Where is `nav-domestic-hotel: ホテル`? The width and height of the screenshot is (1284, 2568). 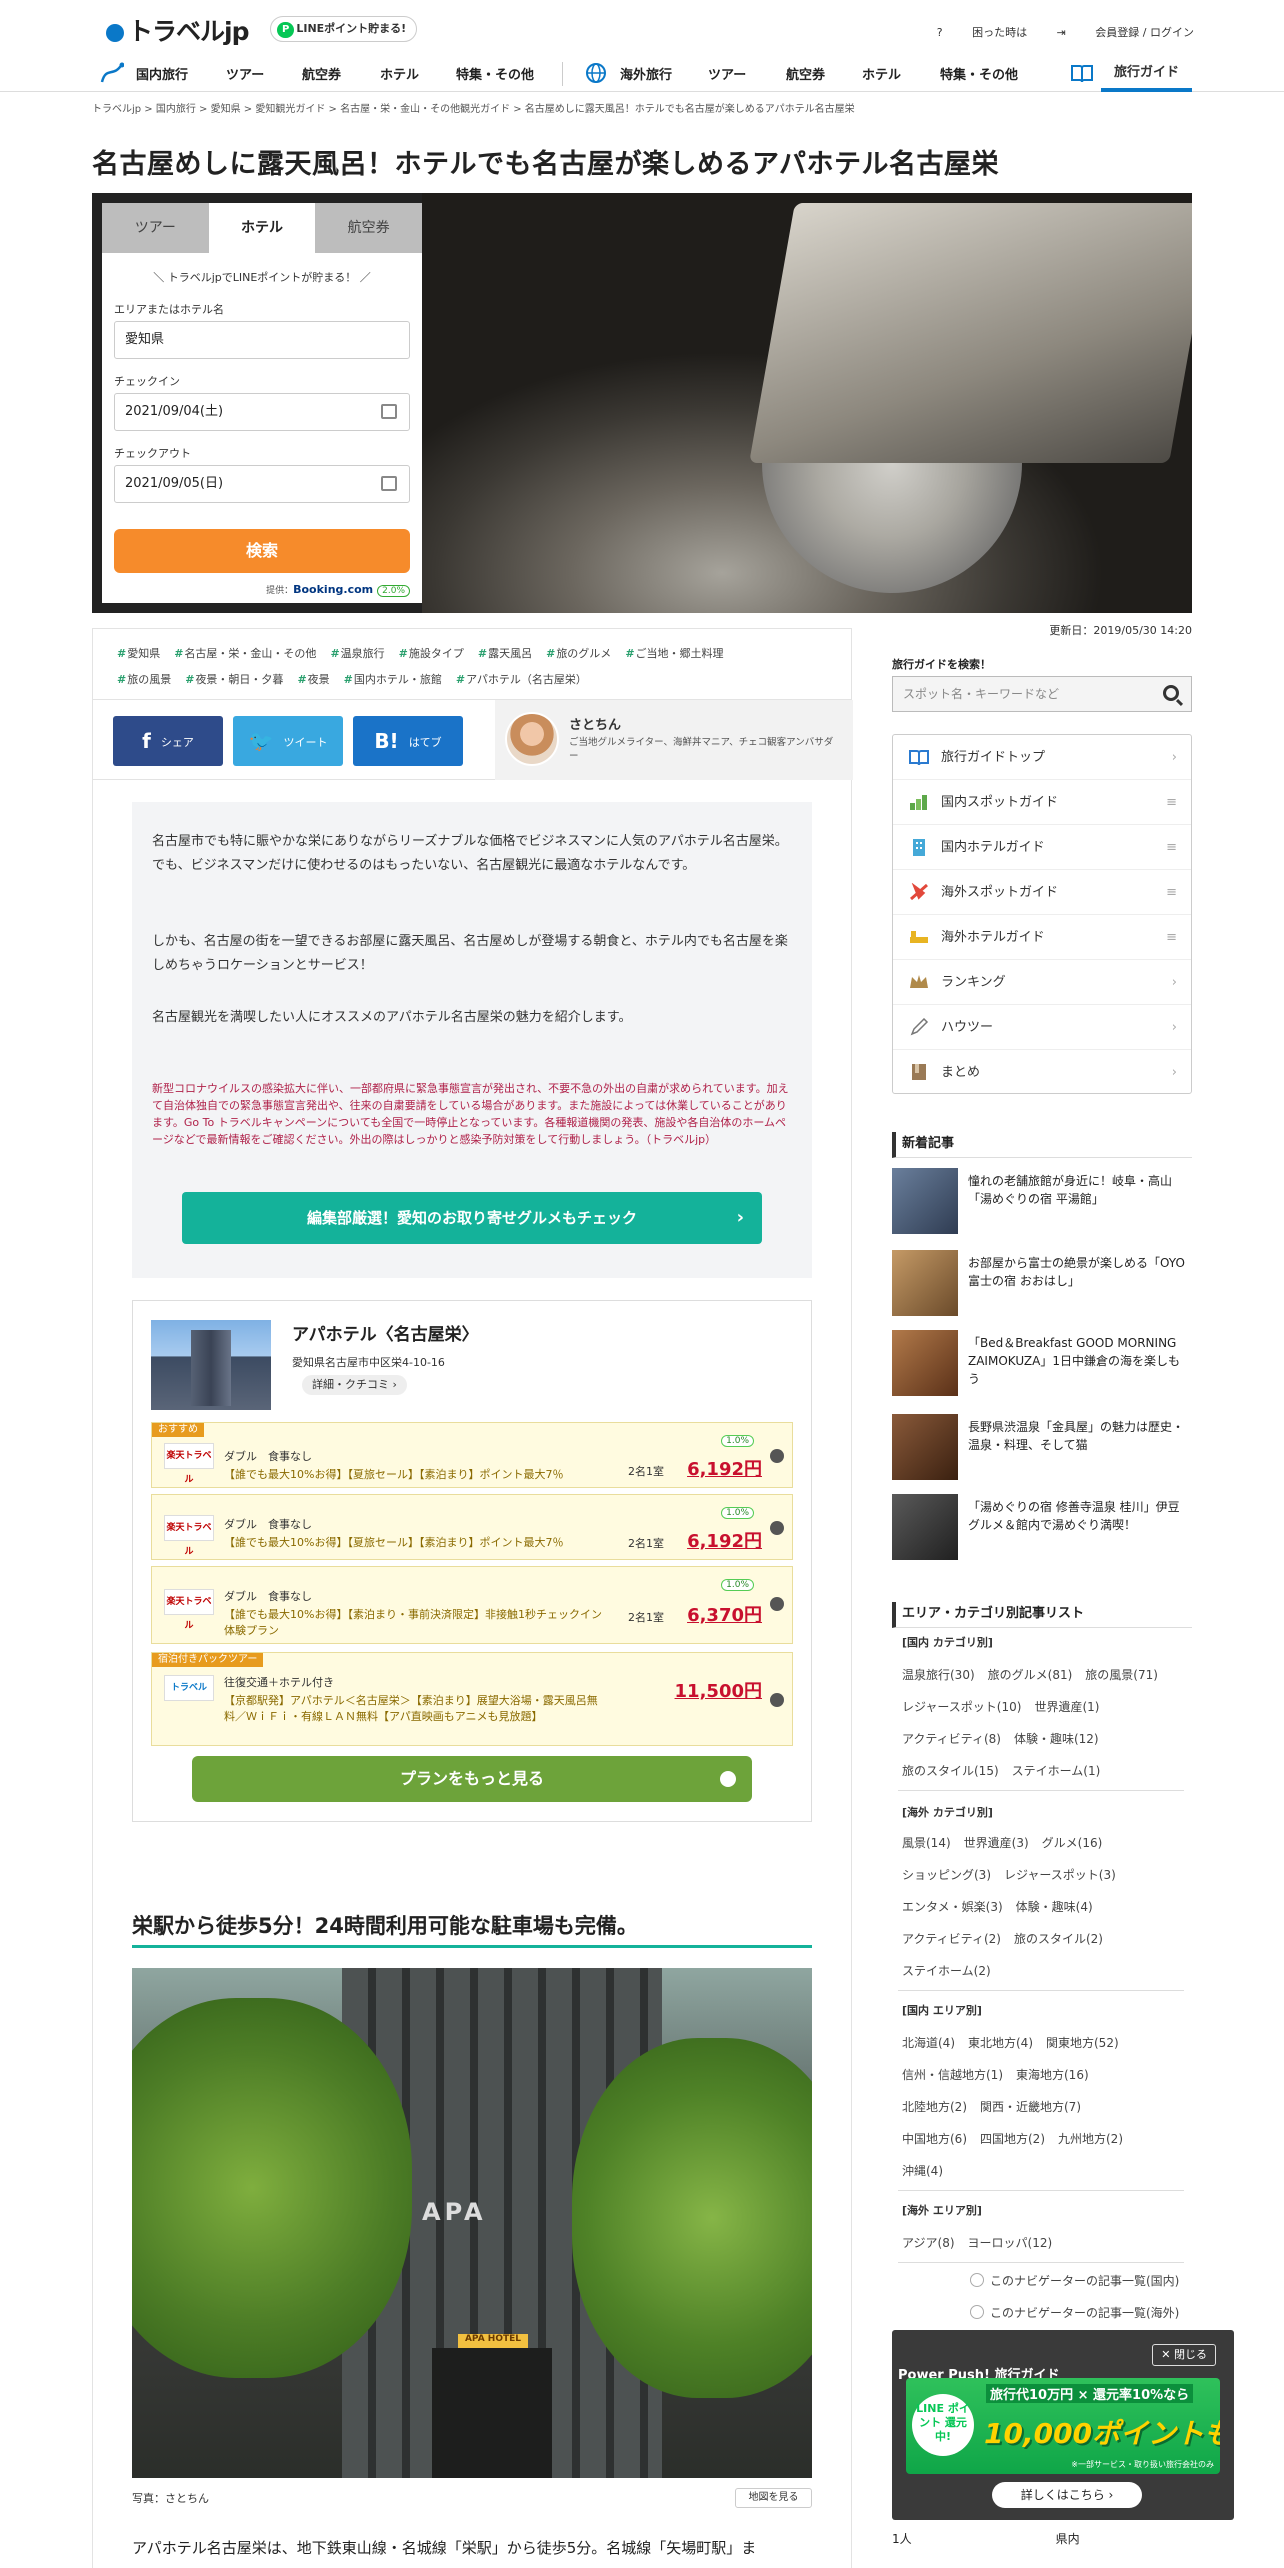
nav-domestic-hotel: ホテル is located at coordinates (399, 73).